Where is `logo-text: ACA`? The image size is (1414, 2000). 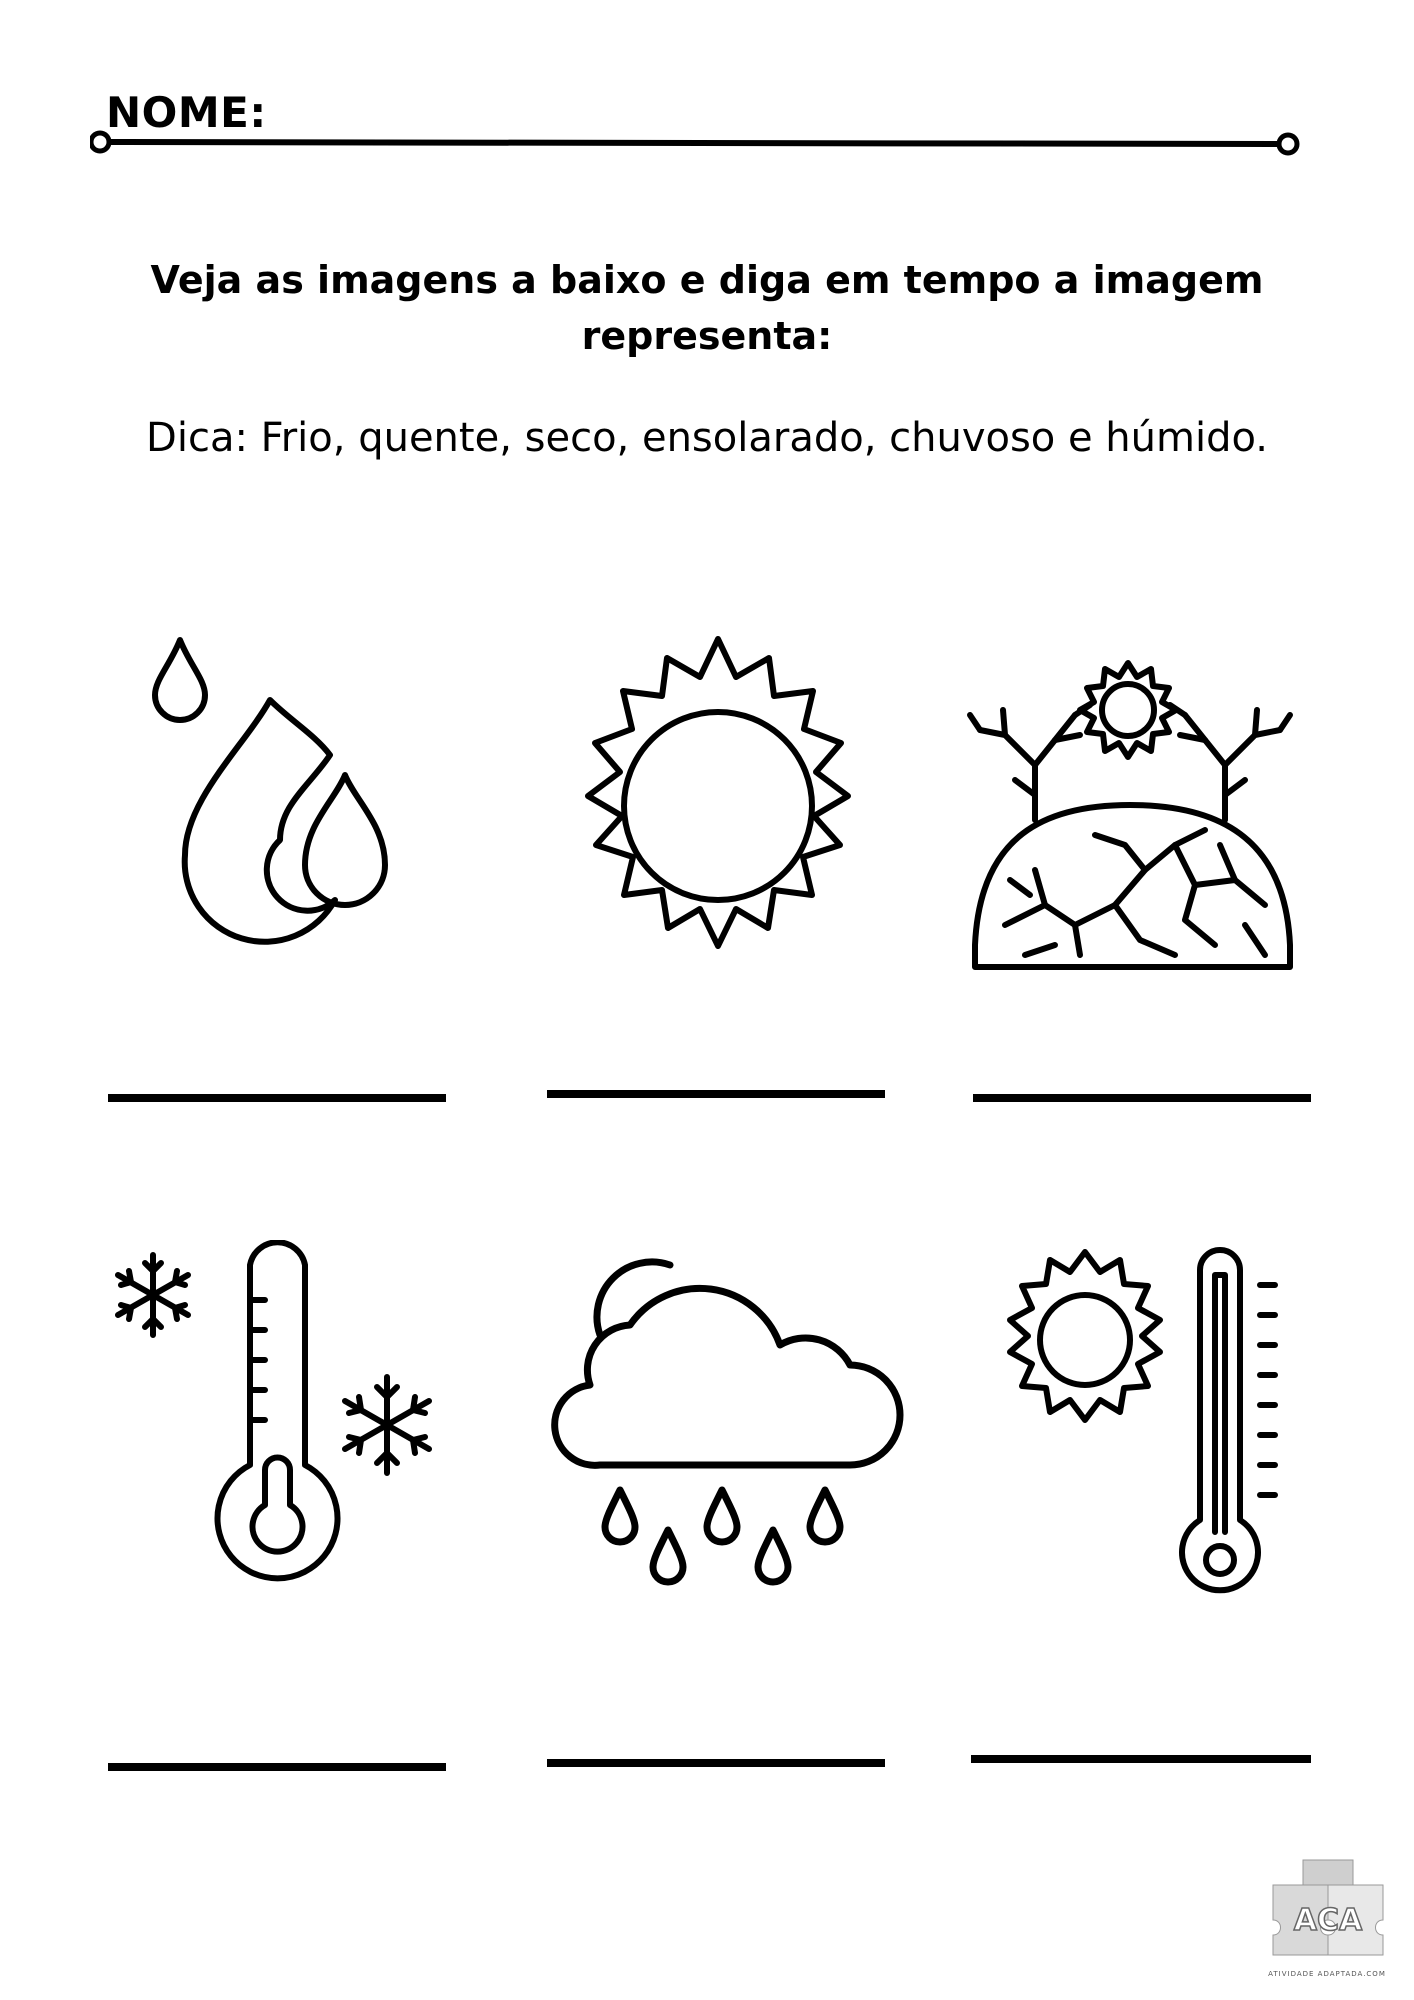 logo-text: ACA is located at coordinates (1328, 1920).